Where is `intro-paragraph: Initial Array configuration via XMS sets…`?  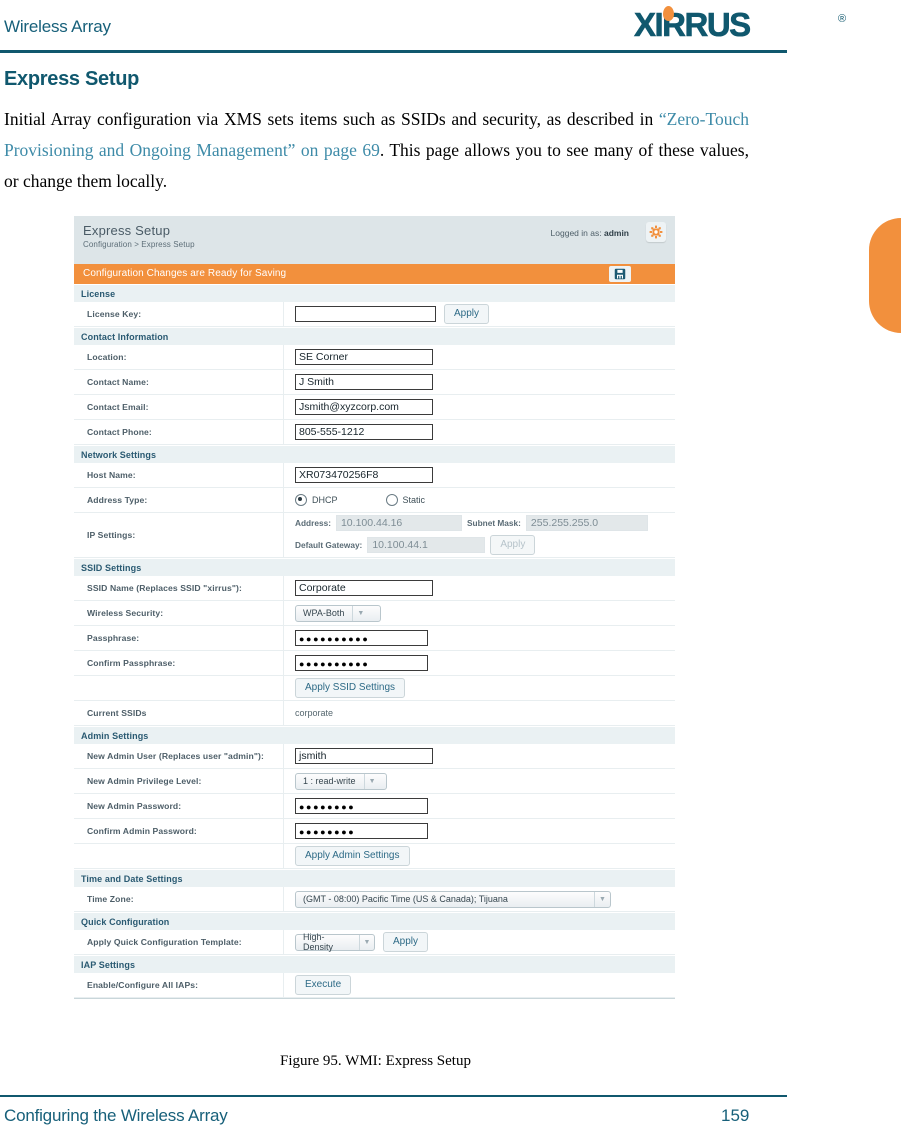
intro-paragraph: Initial Array configuration via XMS sets… is located at coordinates (376, 150).